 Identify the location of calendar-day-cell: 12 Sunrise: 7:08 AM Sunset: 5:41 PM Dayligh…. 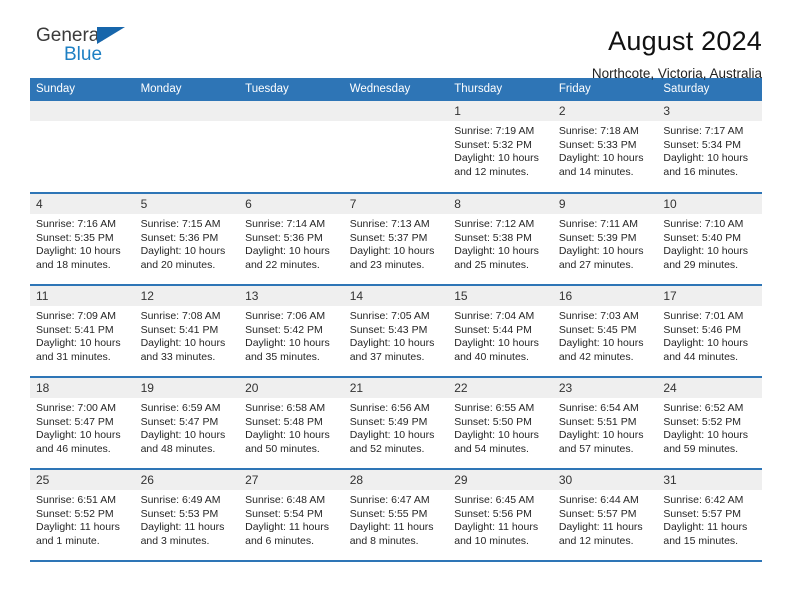
(187, 331).